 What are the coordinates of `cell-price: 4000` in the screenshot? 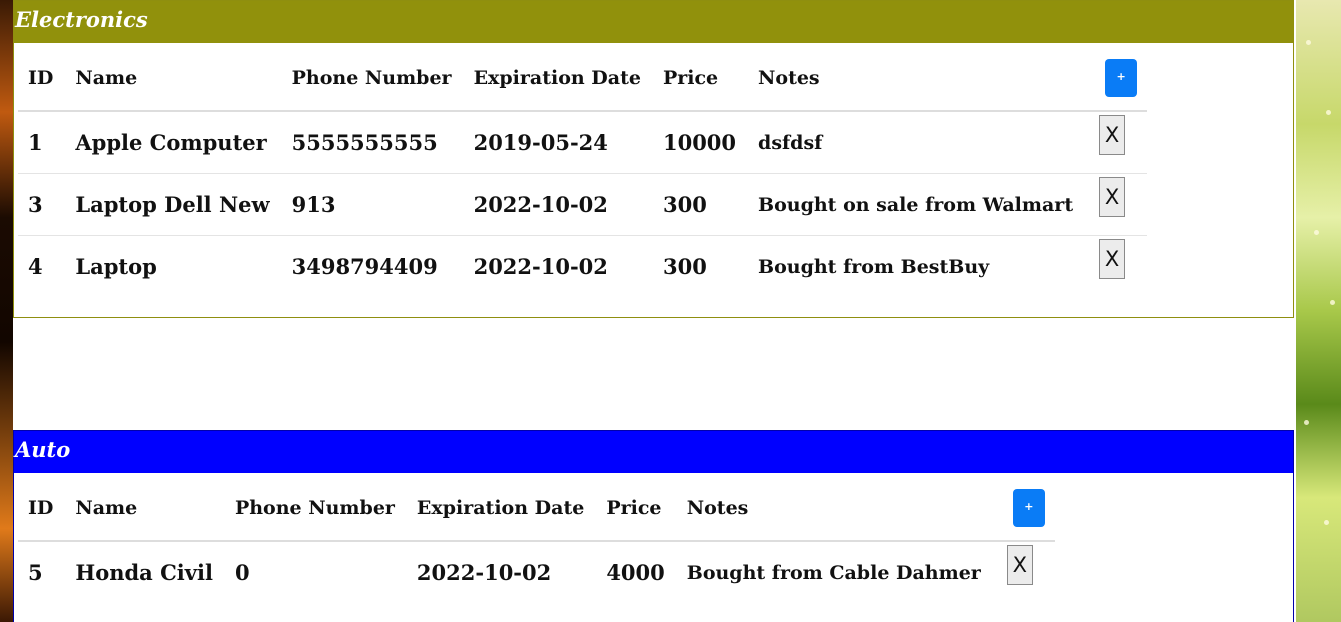 It's located at (635, 572).